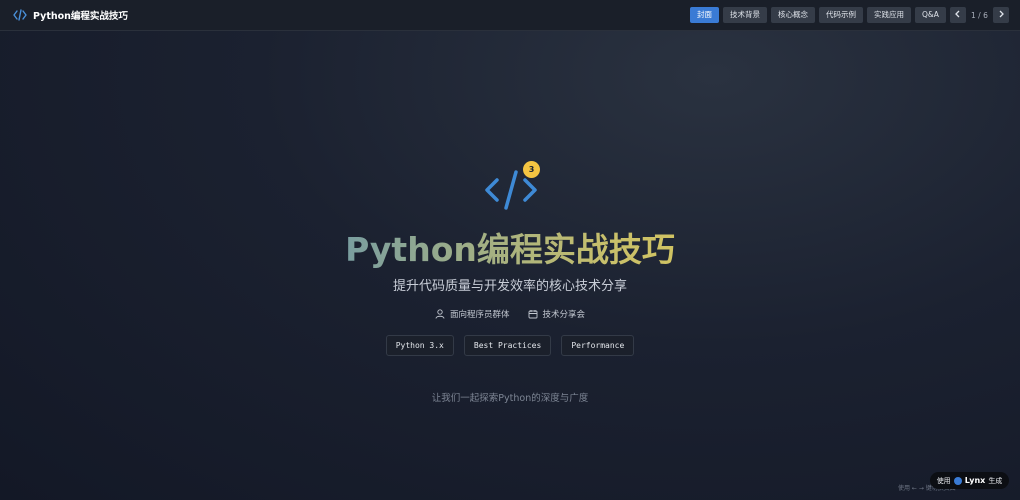  What do you see at coordinates (975, 480) in the screenshot?
I see `lynx-brand: Lynx` at bounding box center [975, 480].